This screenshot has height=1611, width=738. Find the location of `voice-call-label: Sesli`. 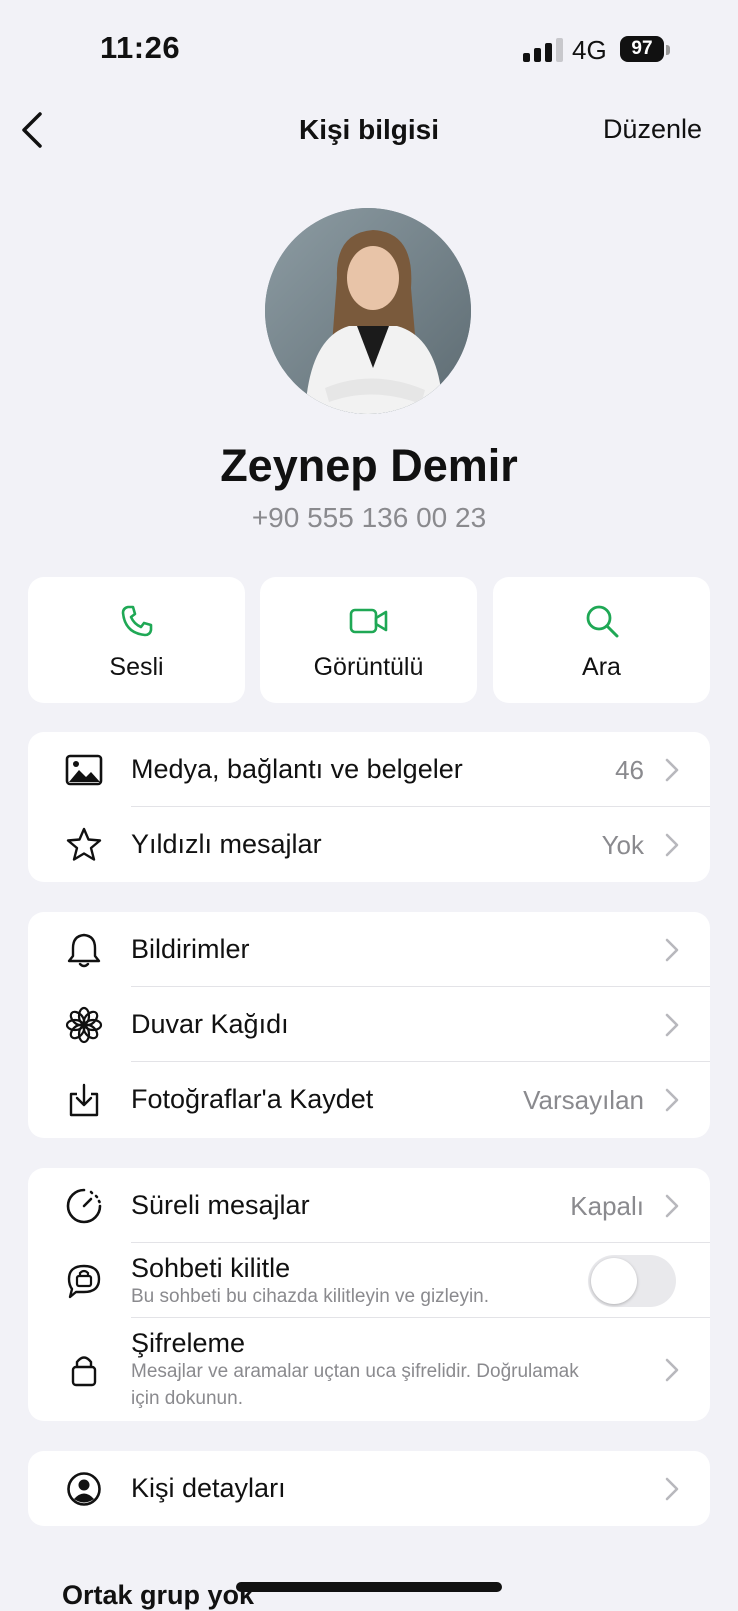

voice-call-label: Sesli is located at coordinates (136, 667).